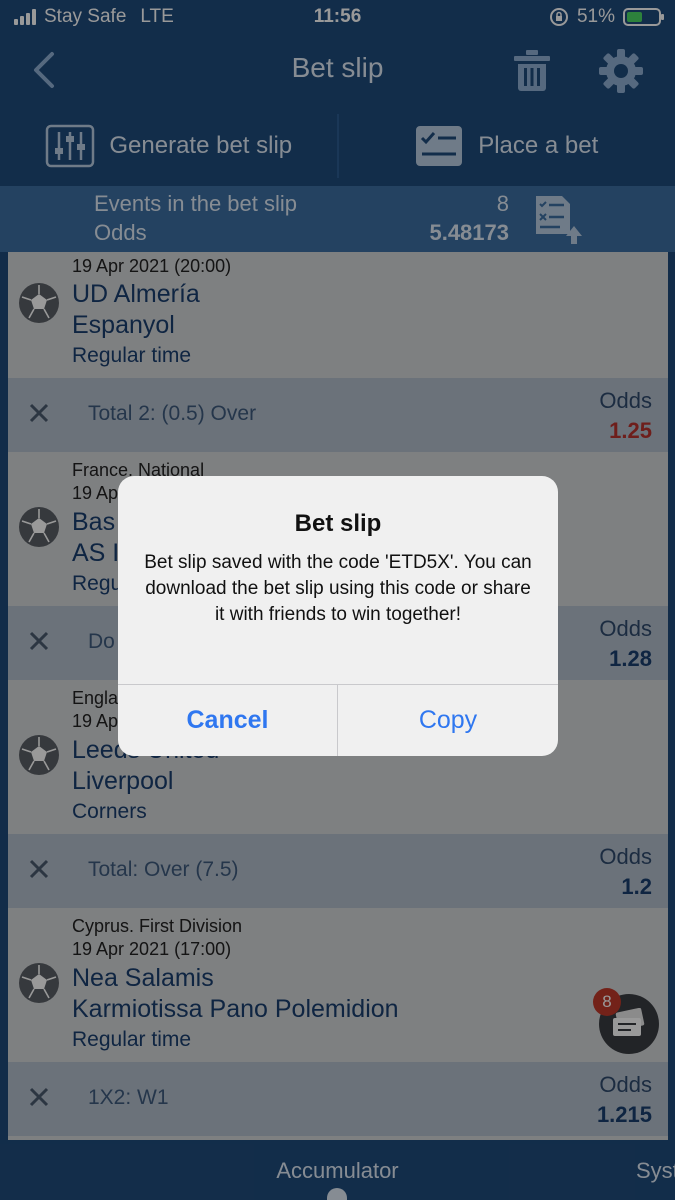 The image size is (675, 1200). I want to click on copy-button: Copy, so click(448, 720).